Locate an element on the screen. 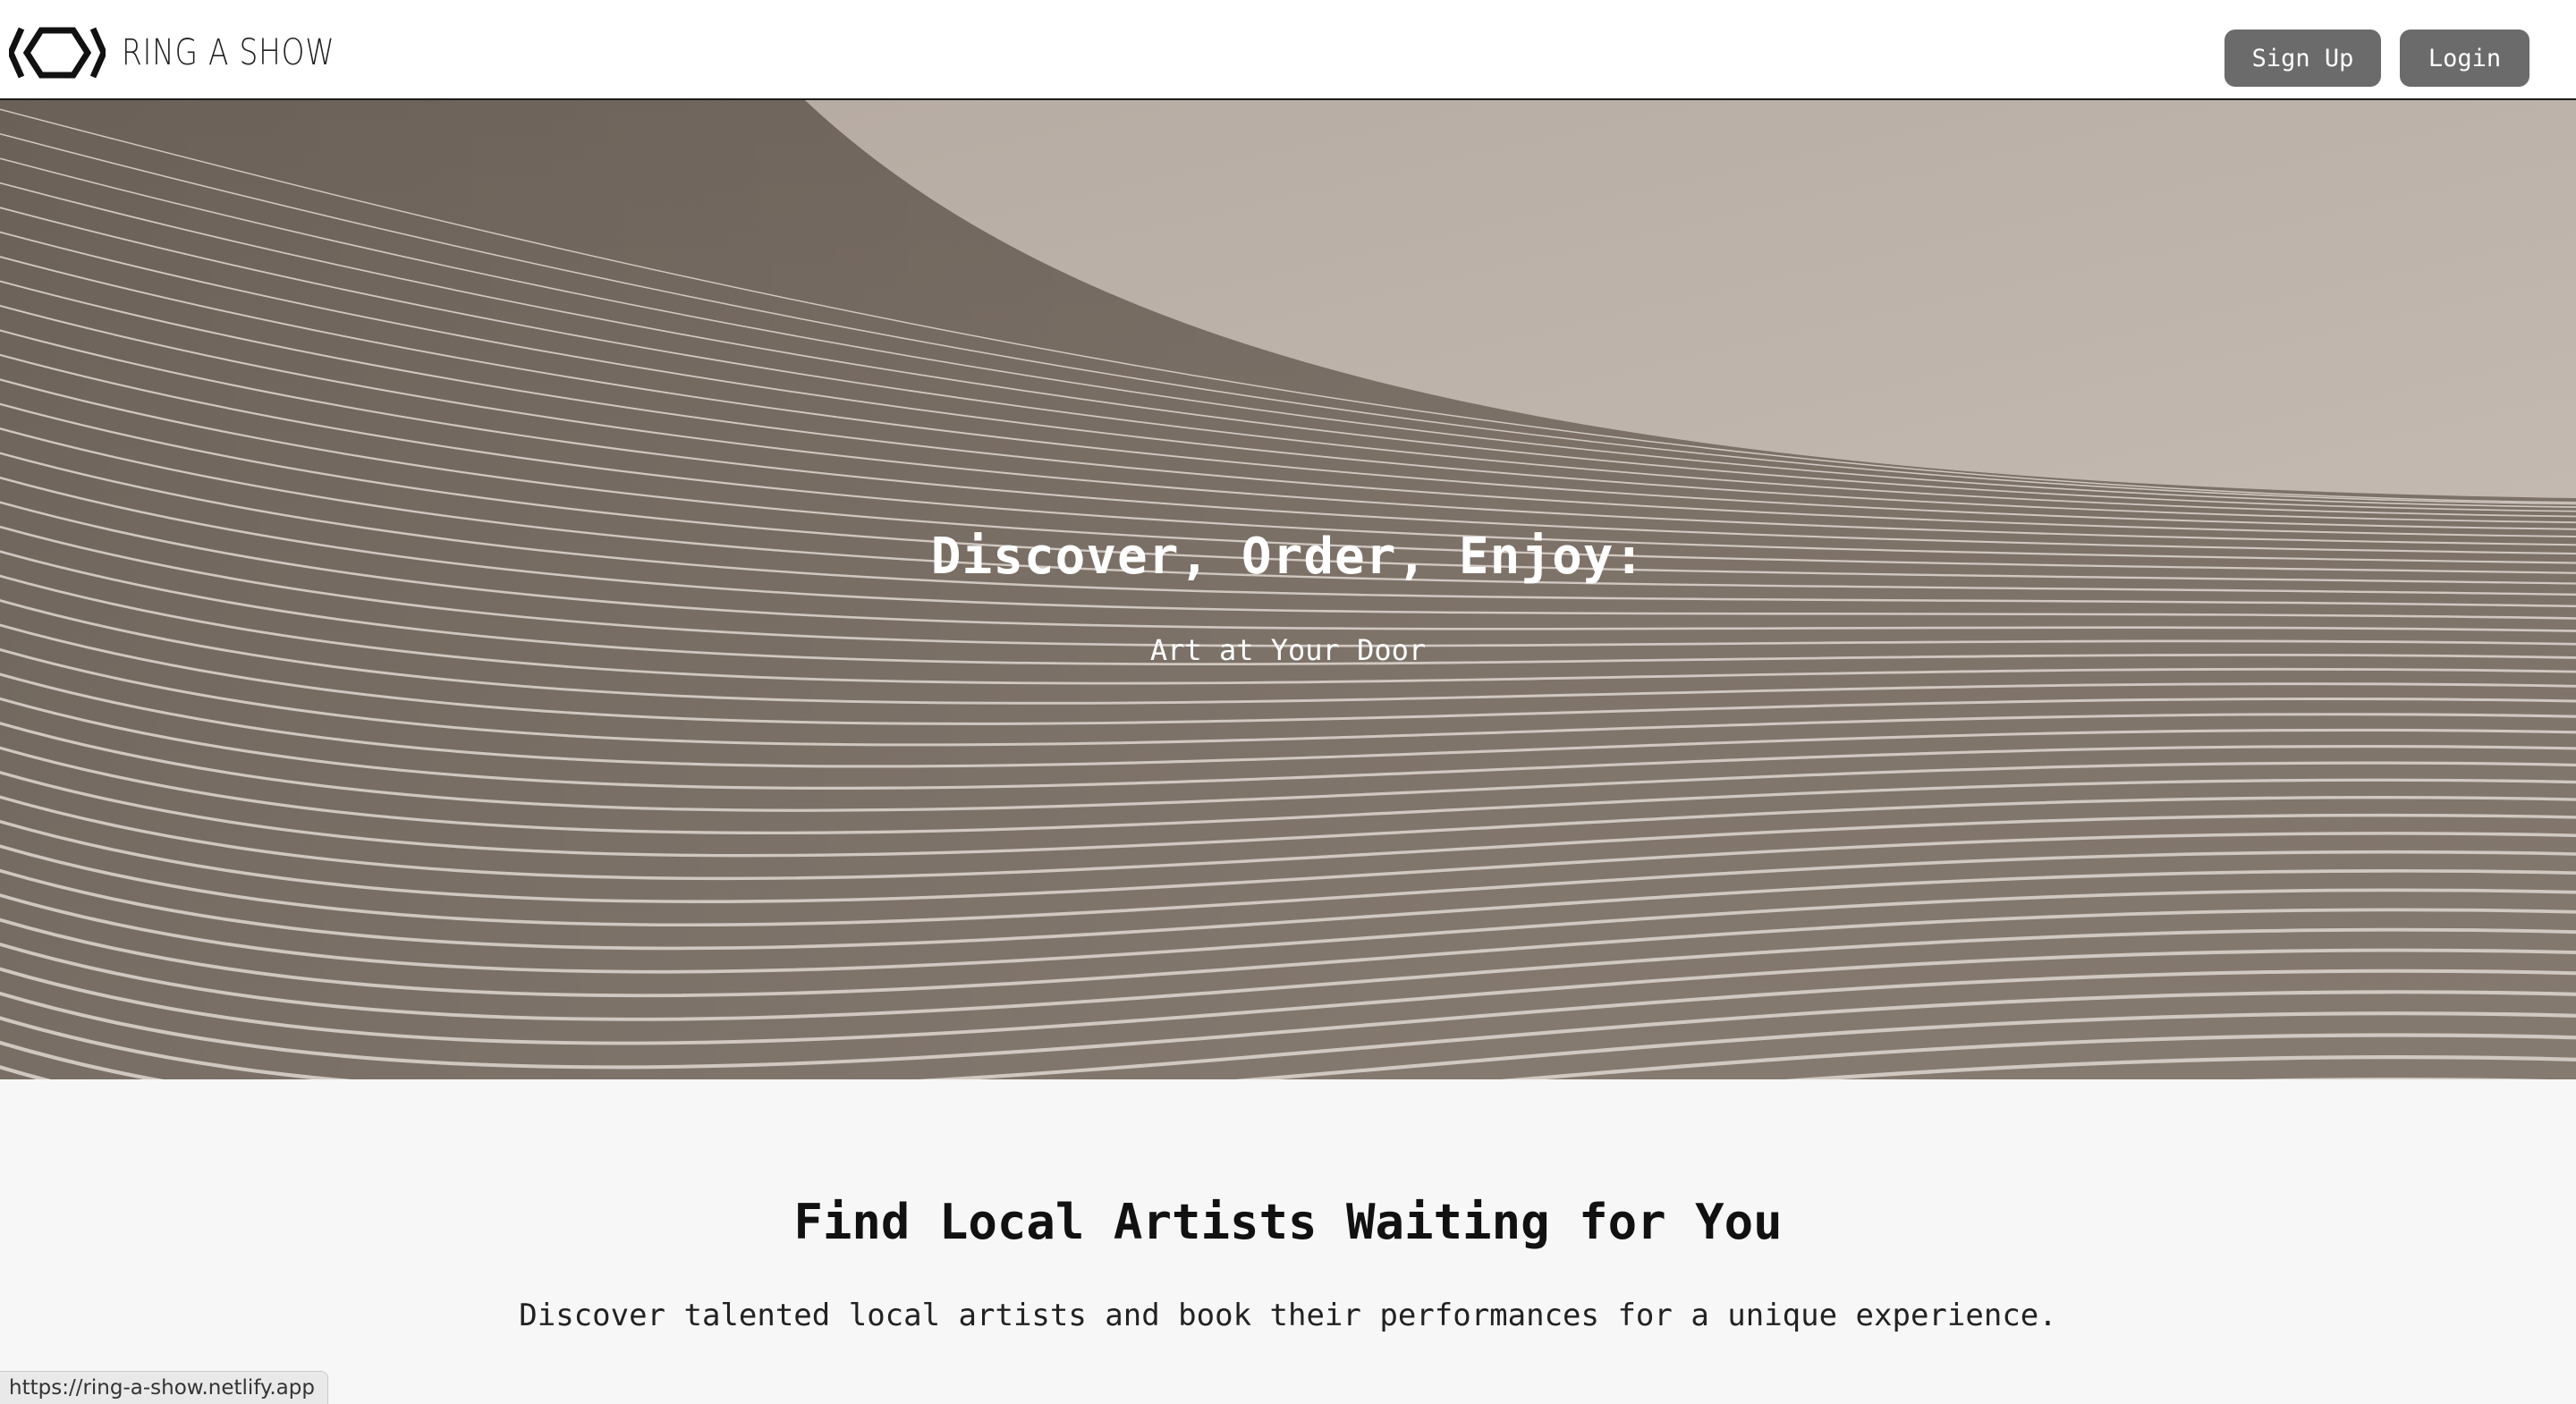  hero-title: Discover, Order, Enjoy: is located at coordinates (1288, 557).